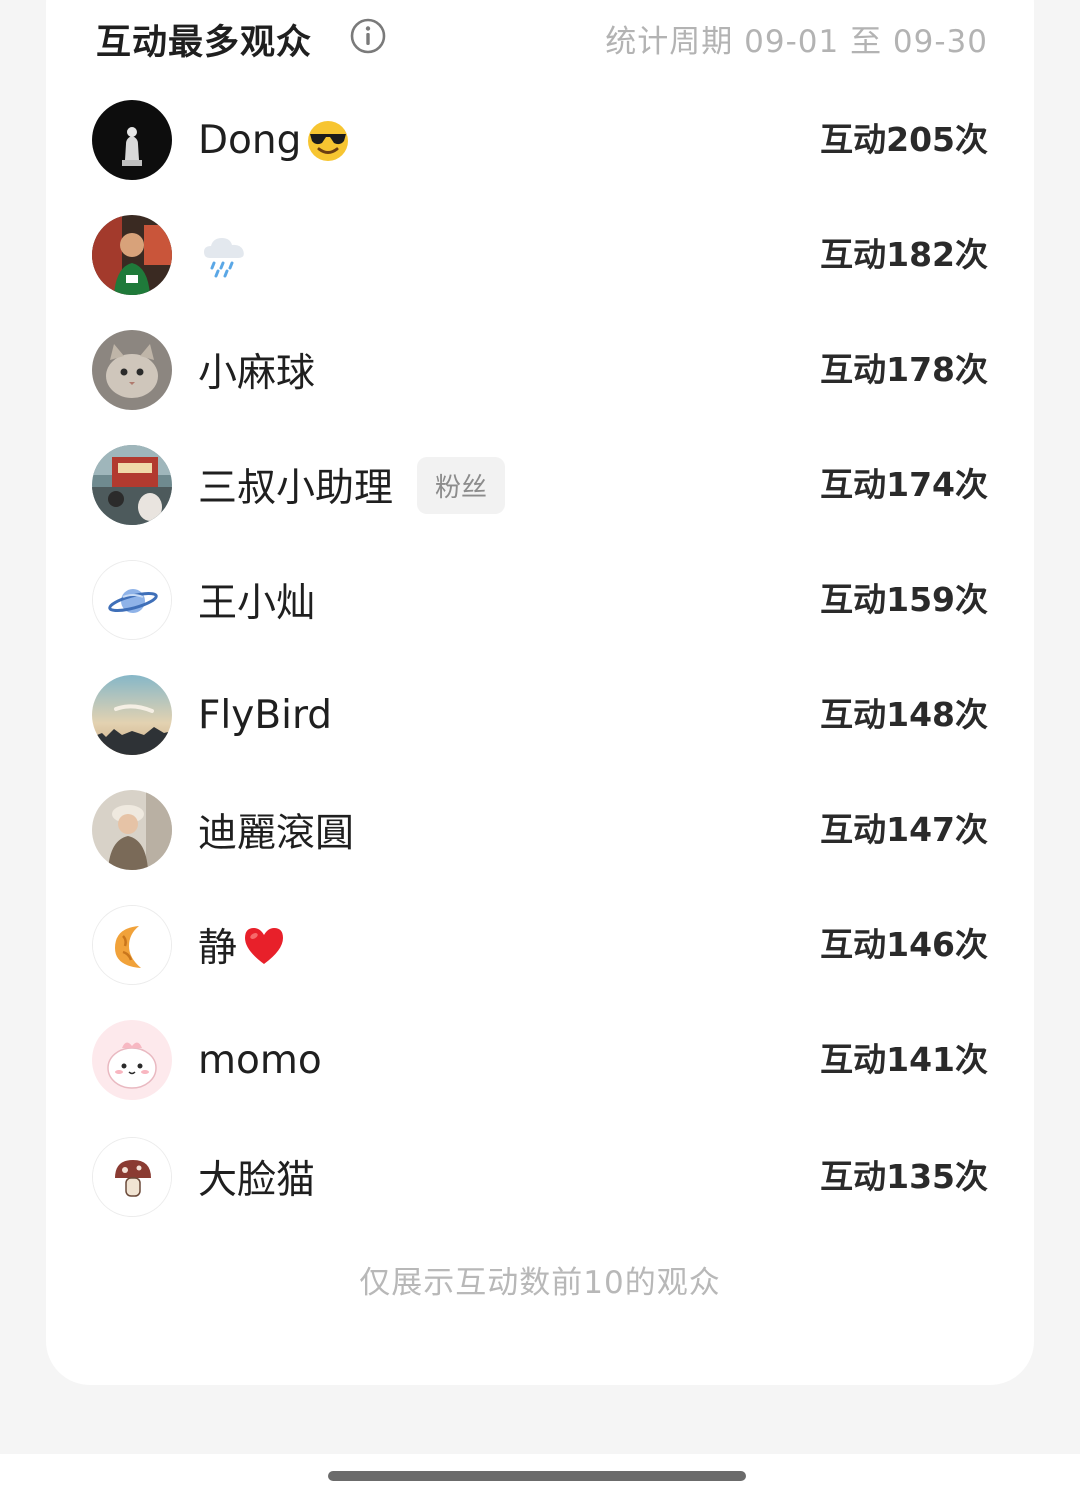 The height and width of the screenshot is (1498, 1080). I want to click on audience-row: 静 互动146次, so click(540, 946).